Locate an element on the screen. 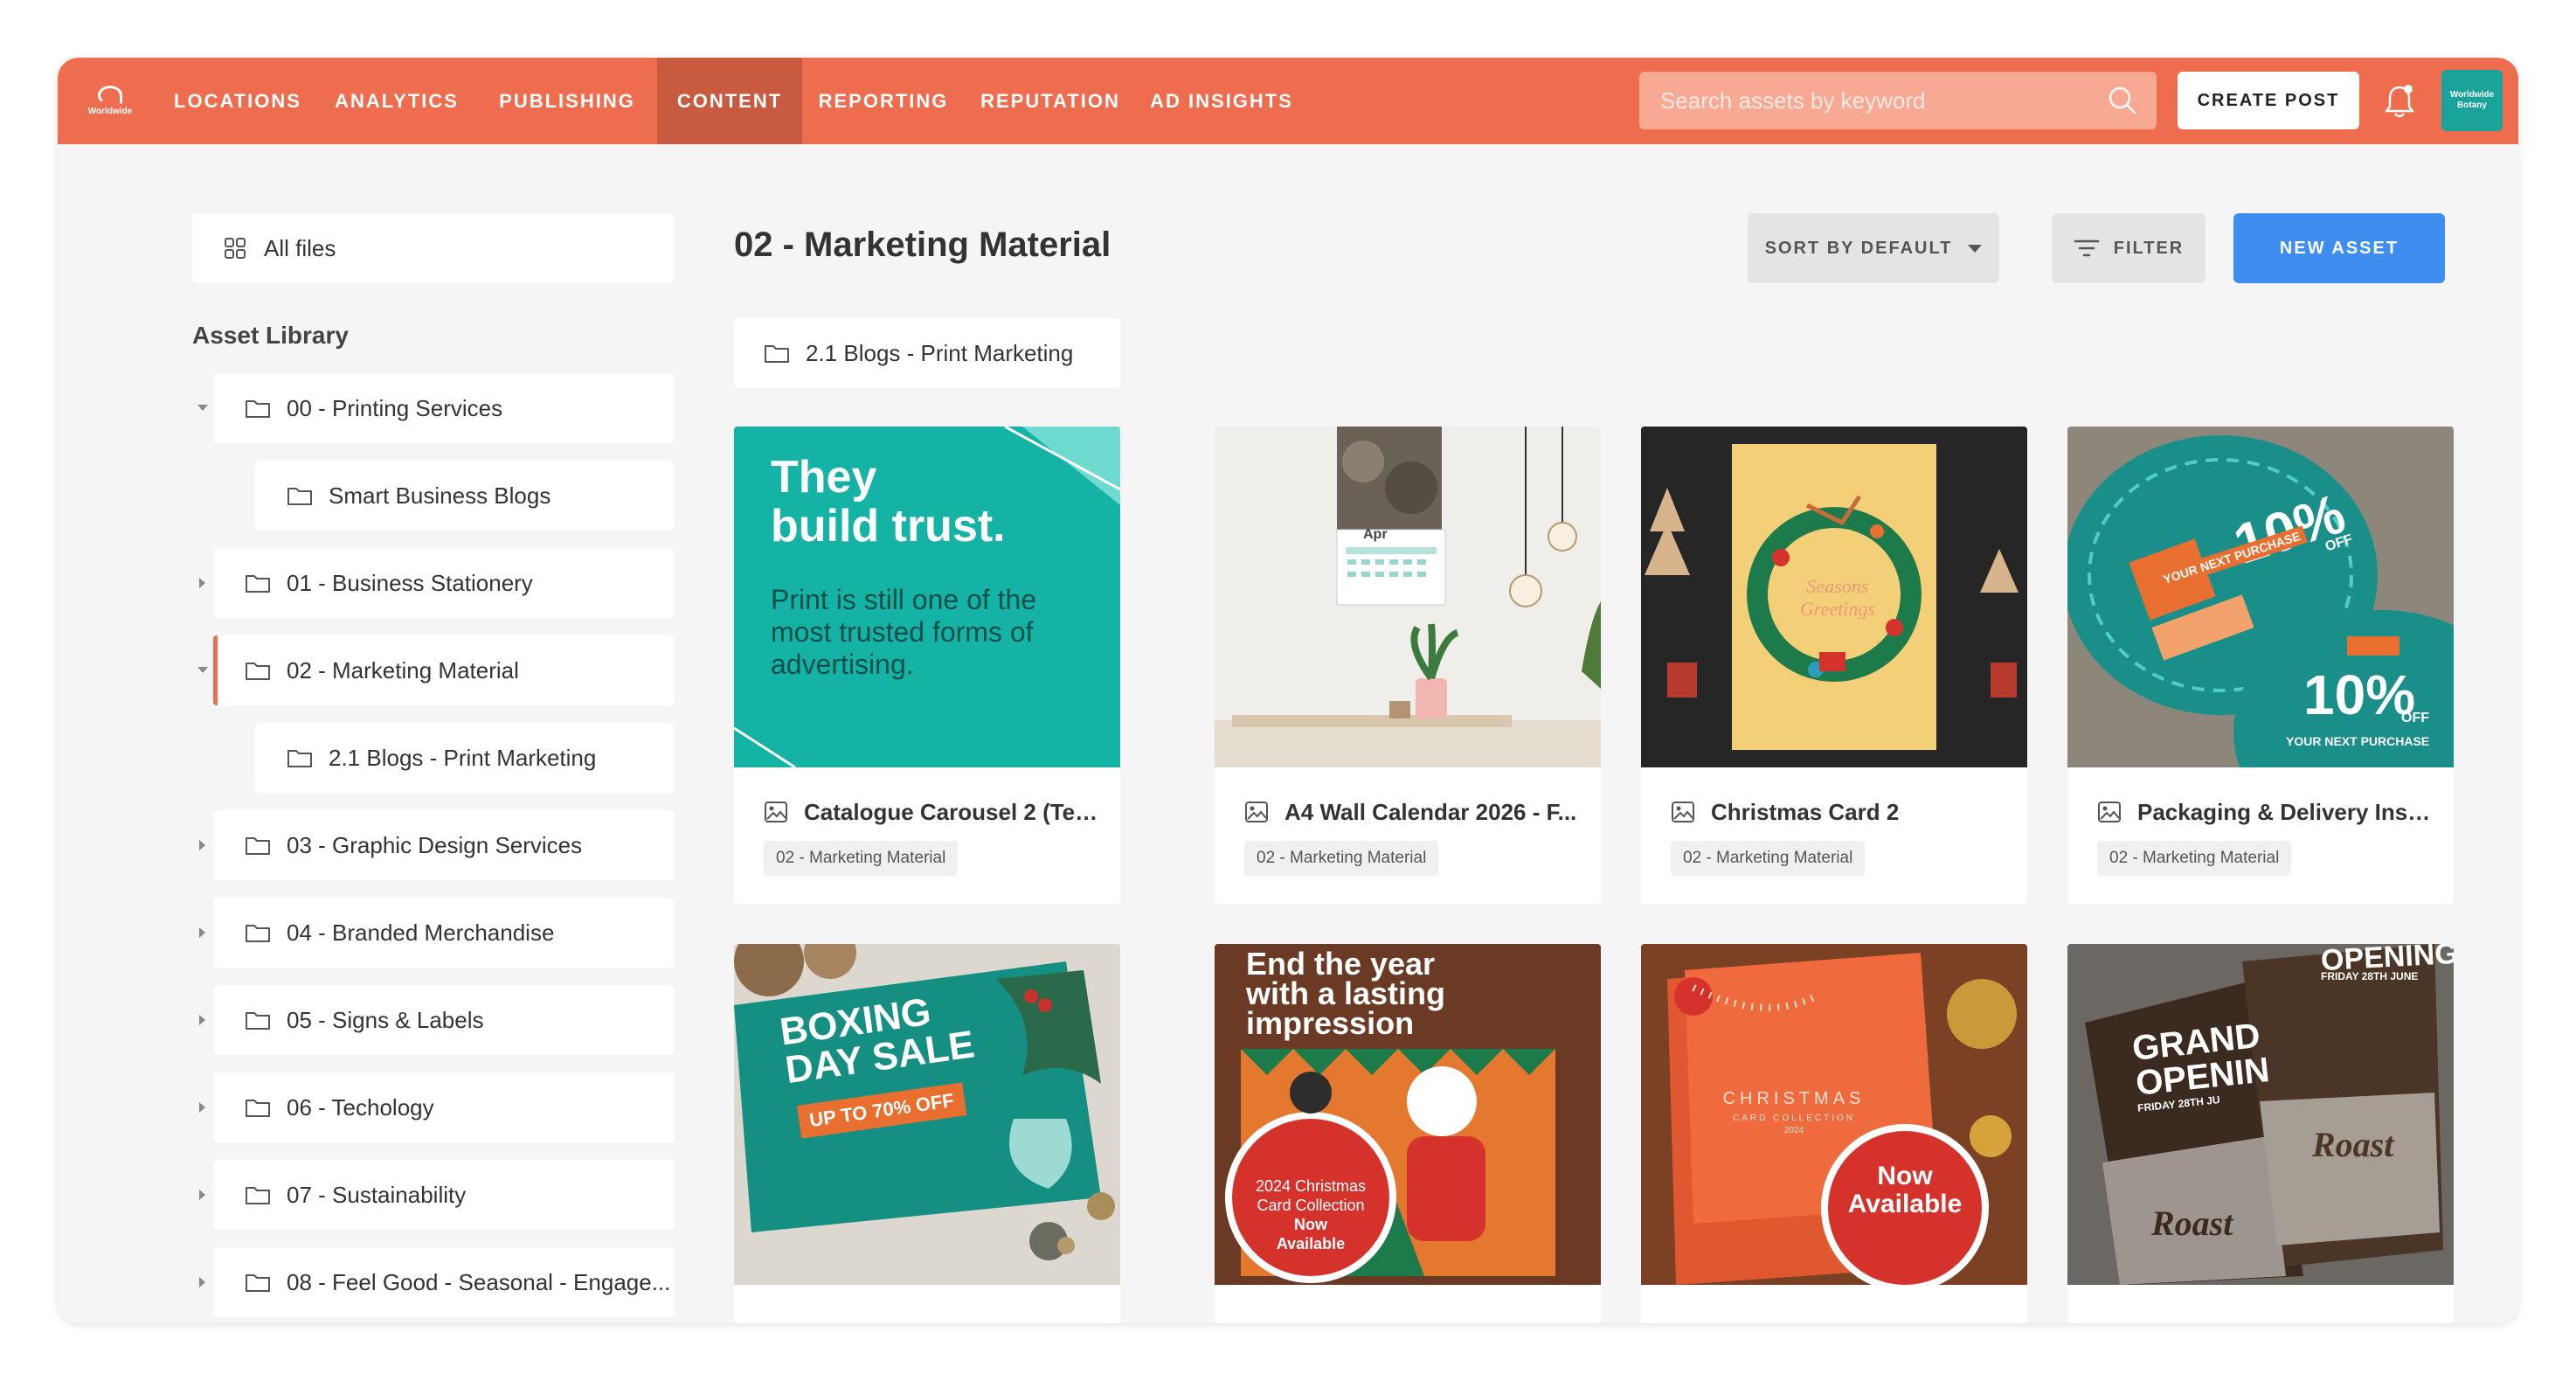 The height and width of the screenshot is (1374, 2576). thumbnail-text: Available is located at coordinates (1905, 1204).